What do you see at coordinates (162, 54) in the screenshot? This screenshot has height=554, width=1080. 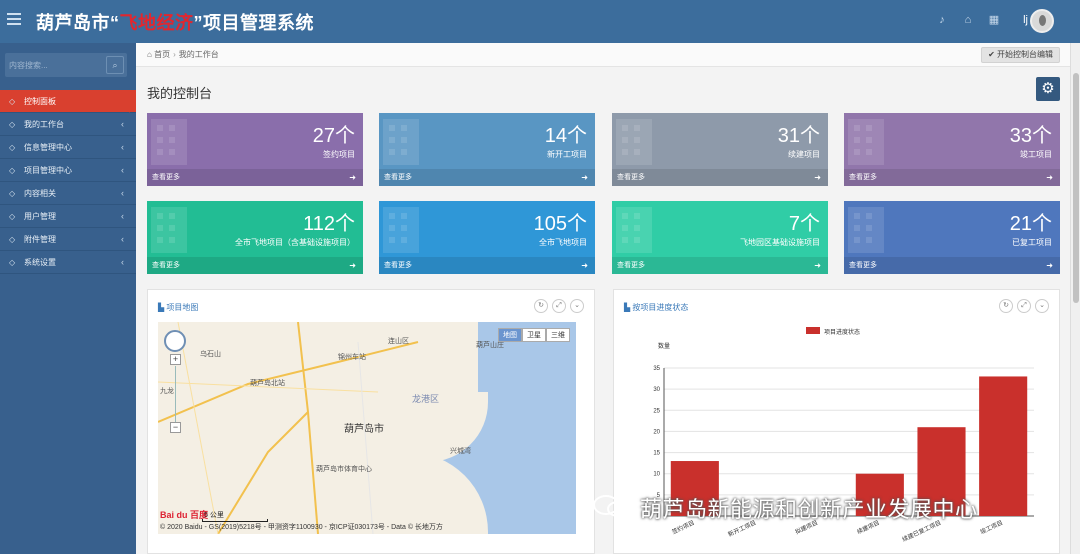 I see `breadcrumb-home: 首页` at bounding box center [162, 54].